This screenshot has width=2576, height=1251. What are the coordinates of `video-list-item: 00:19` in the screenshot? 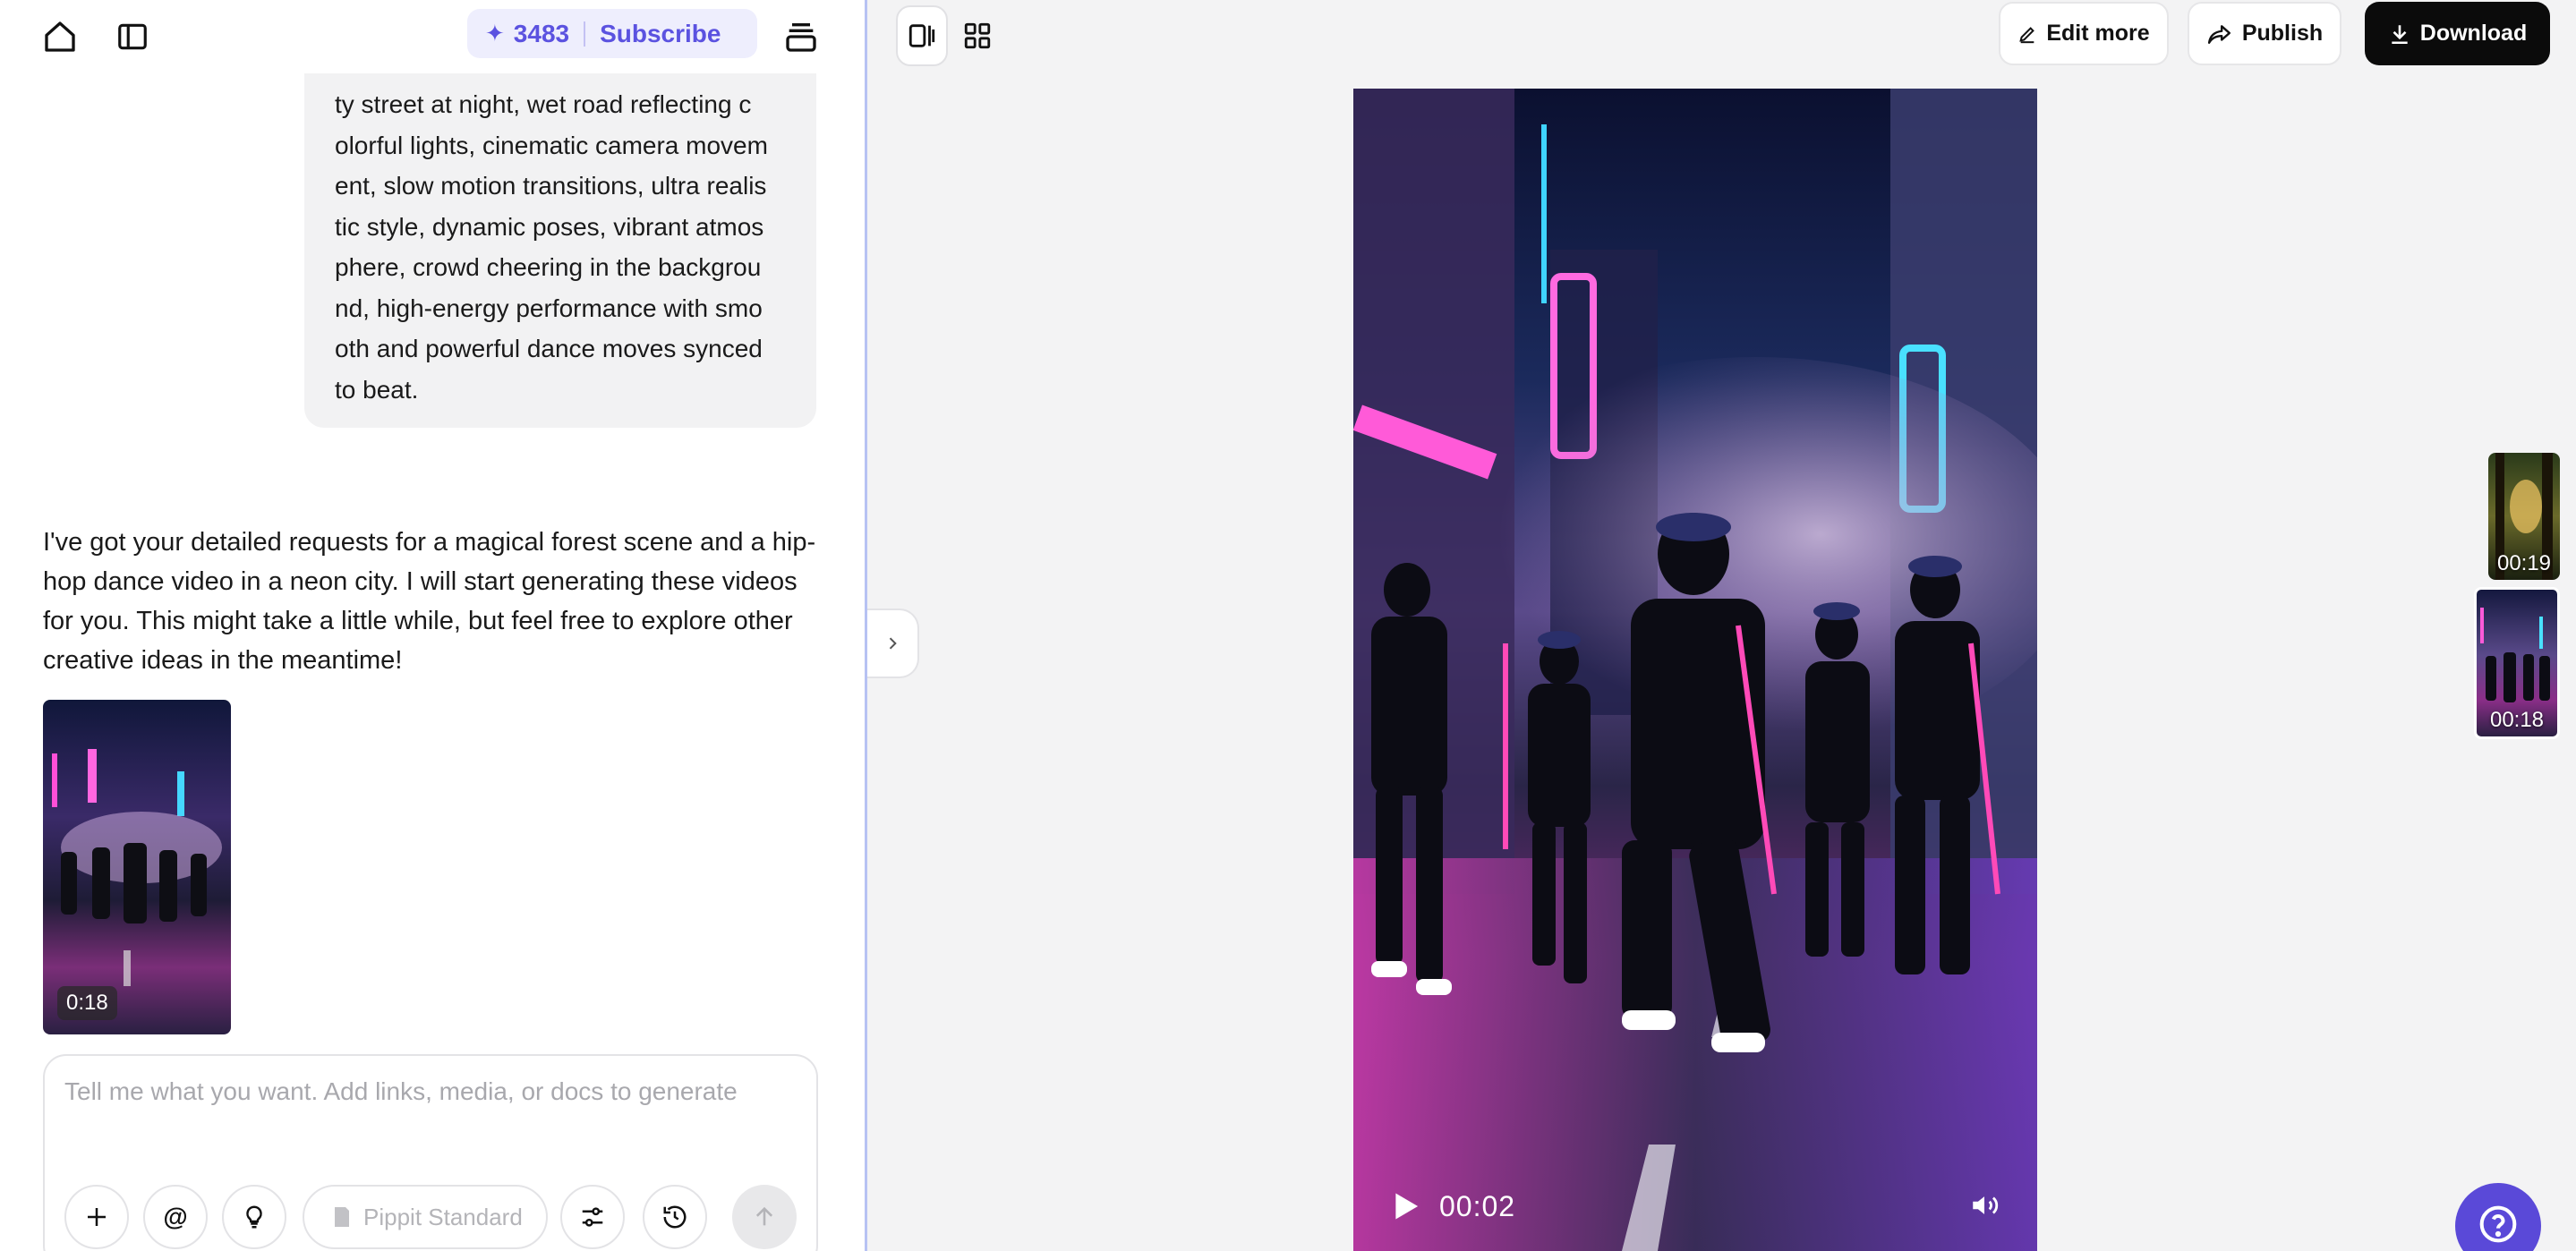 It's located at (2524, 516).